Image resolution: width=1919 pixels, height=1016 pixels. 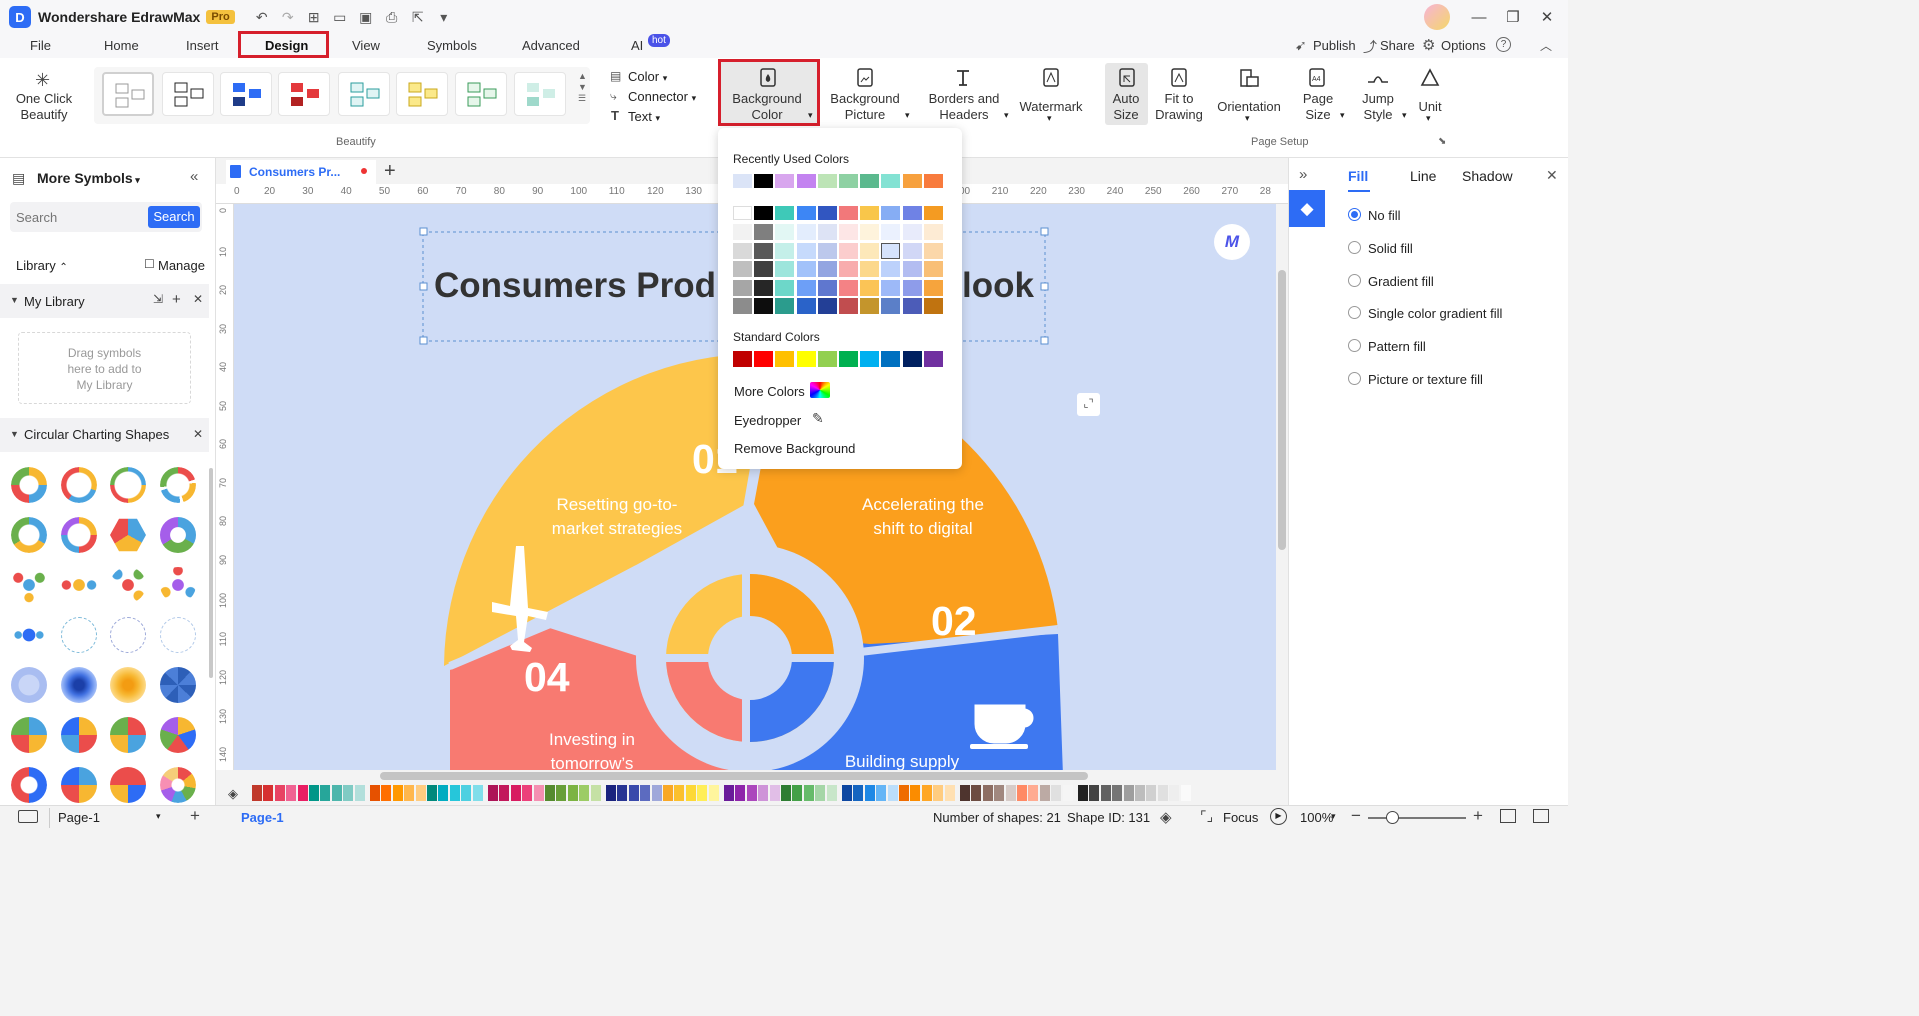 I want to click on save-icon: ▣, so click(x=366, y=17).